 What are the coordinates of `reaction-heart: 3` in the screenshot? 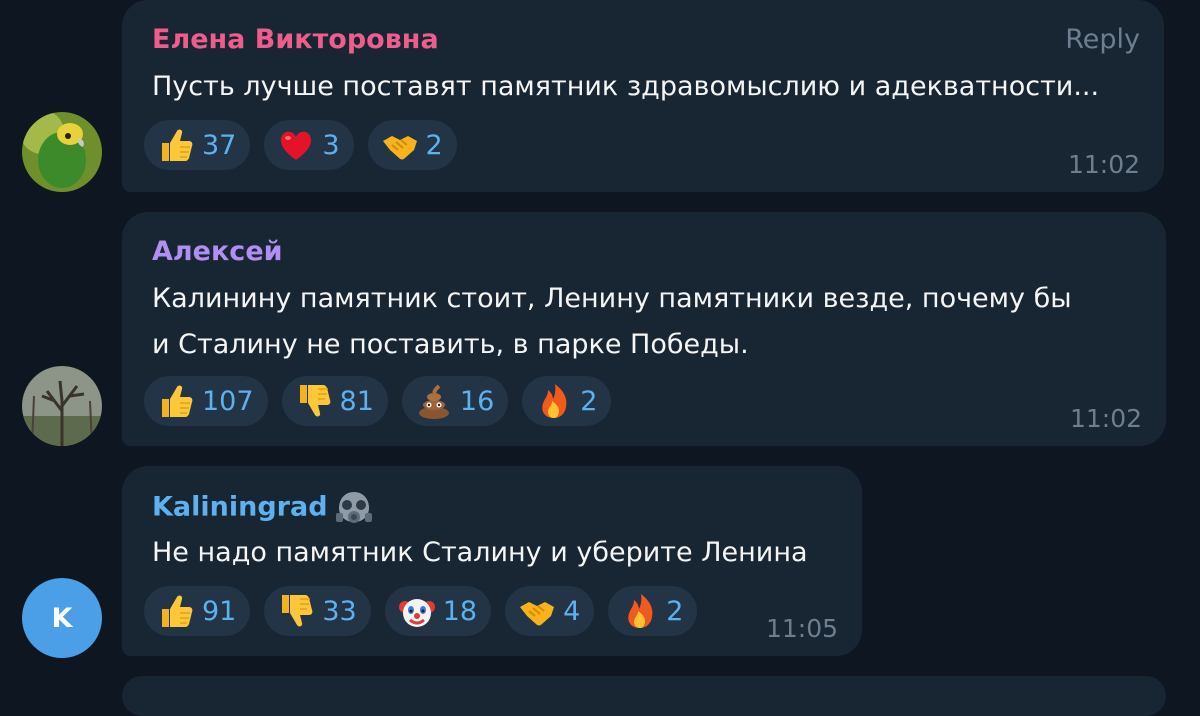 It's located at (309, 145).